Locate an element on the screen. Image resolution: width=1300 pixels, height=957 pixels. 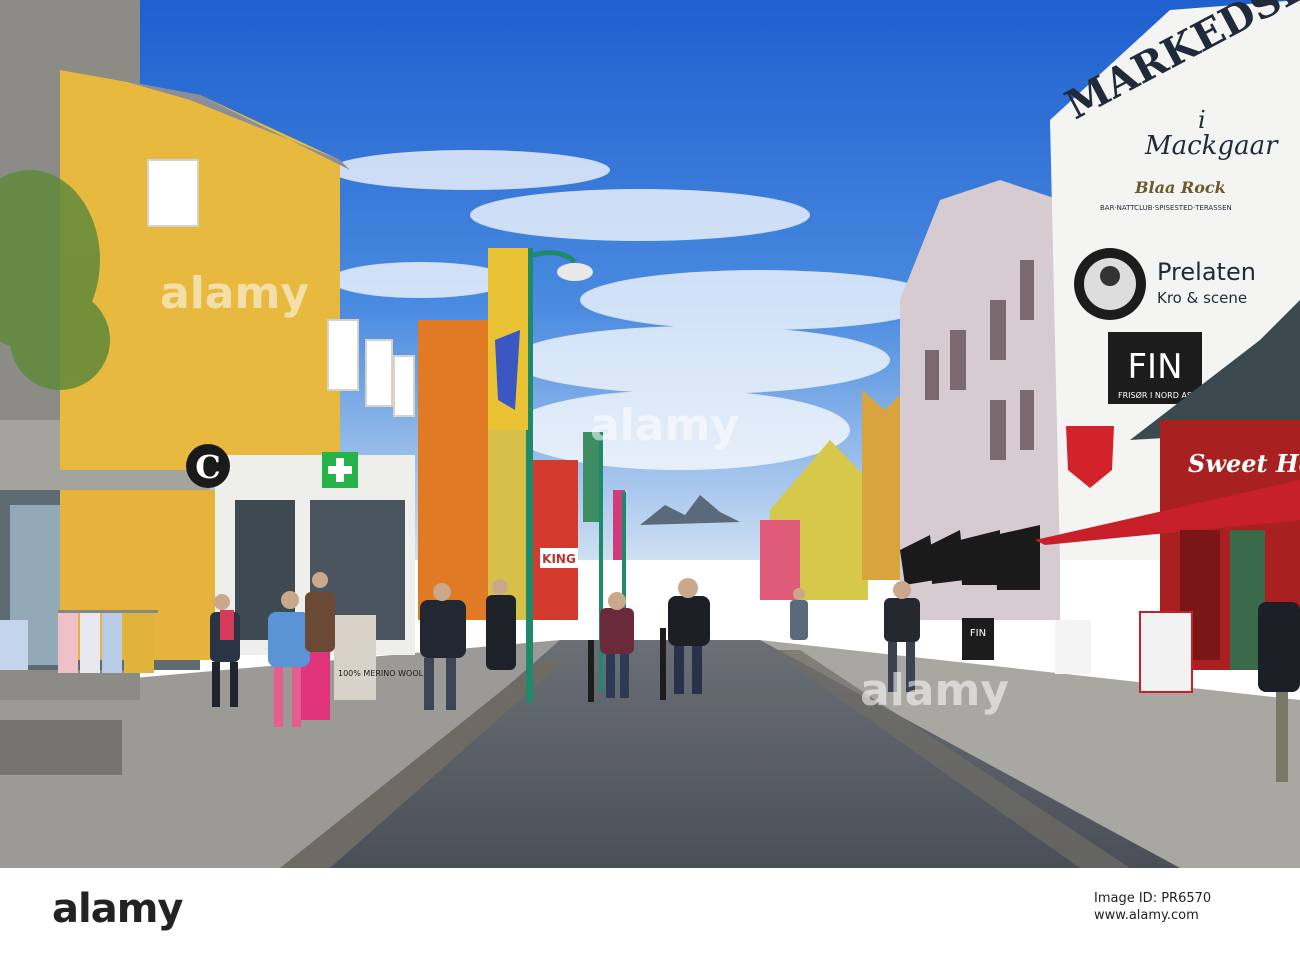
svg-text: FRISØR I NORD AS is located at coordinates (1155, 395).